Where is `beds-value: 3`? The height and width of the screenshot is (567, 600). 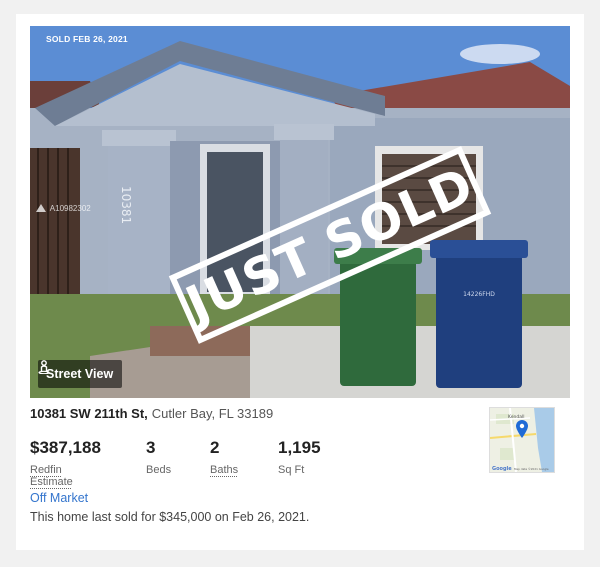 beds-value: 3 is located at coordinates (151, 447).